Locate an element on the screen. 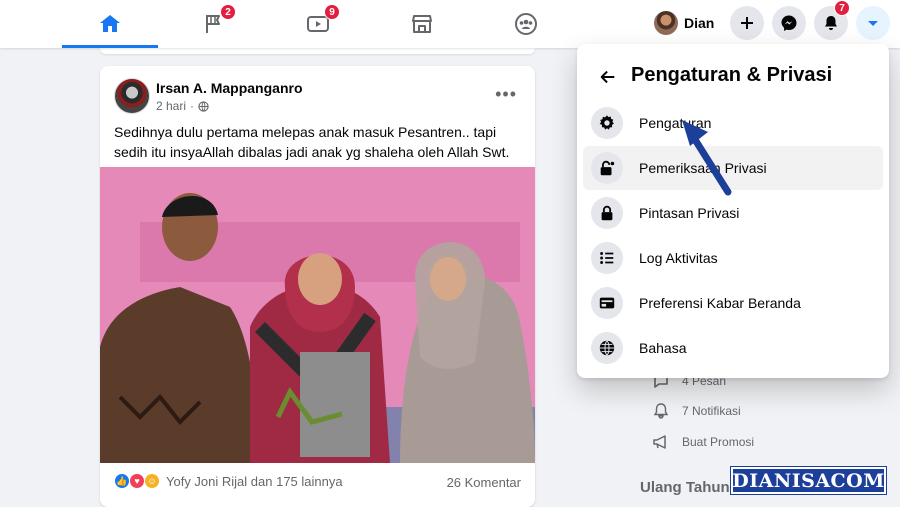 The width and height of the screenshot is (900, 507). nav-tab-marketplace is located at coordinates (422, 24).